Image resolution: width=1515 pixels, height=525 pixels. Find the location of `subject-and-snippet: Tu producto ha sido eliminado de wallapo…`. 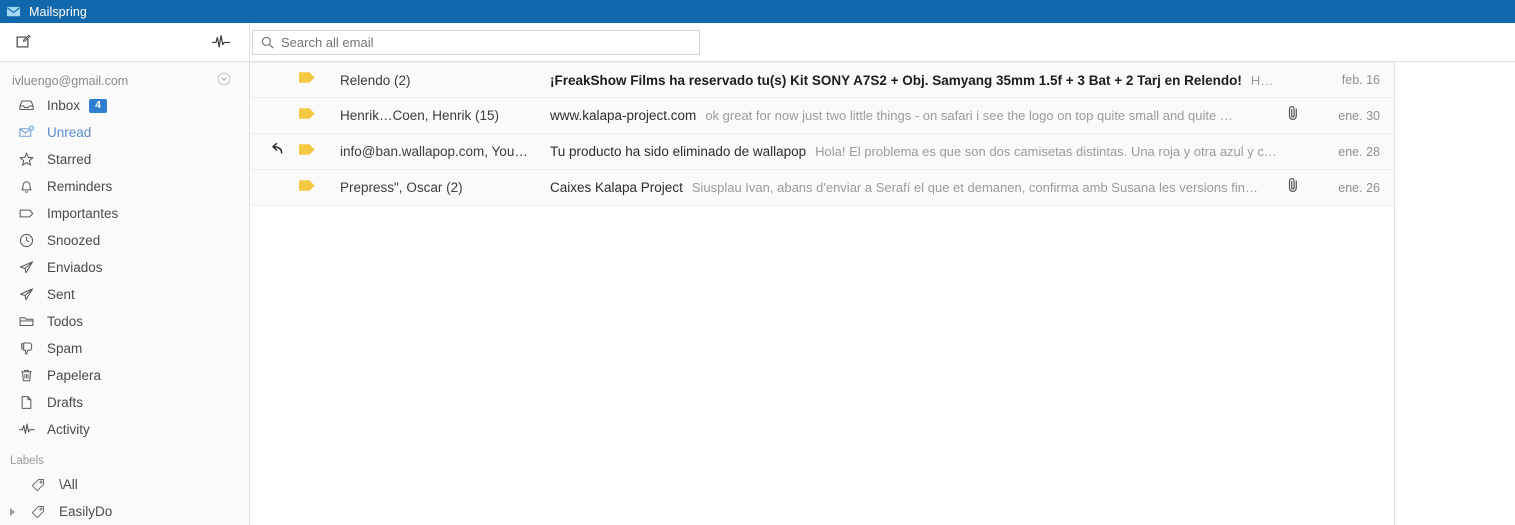

subject-and-snippet: Tu producto ha sido eliminado de wallapo… is located at coordinates (915, 151).